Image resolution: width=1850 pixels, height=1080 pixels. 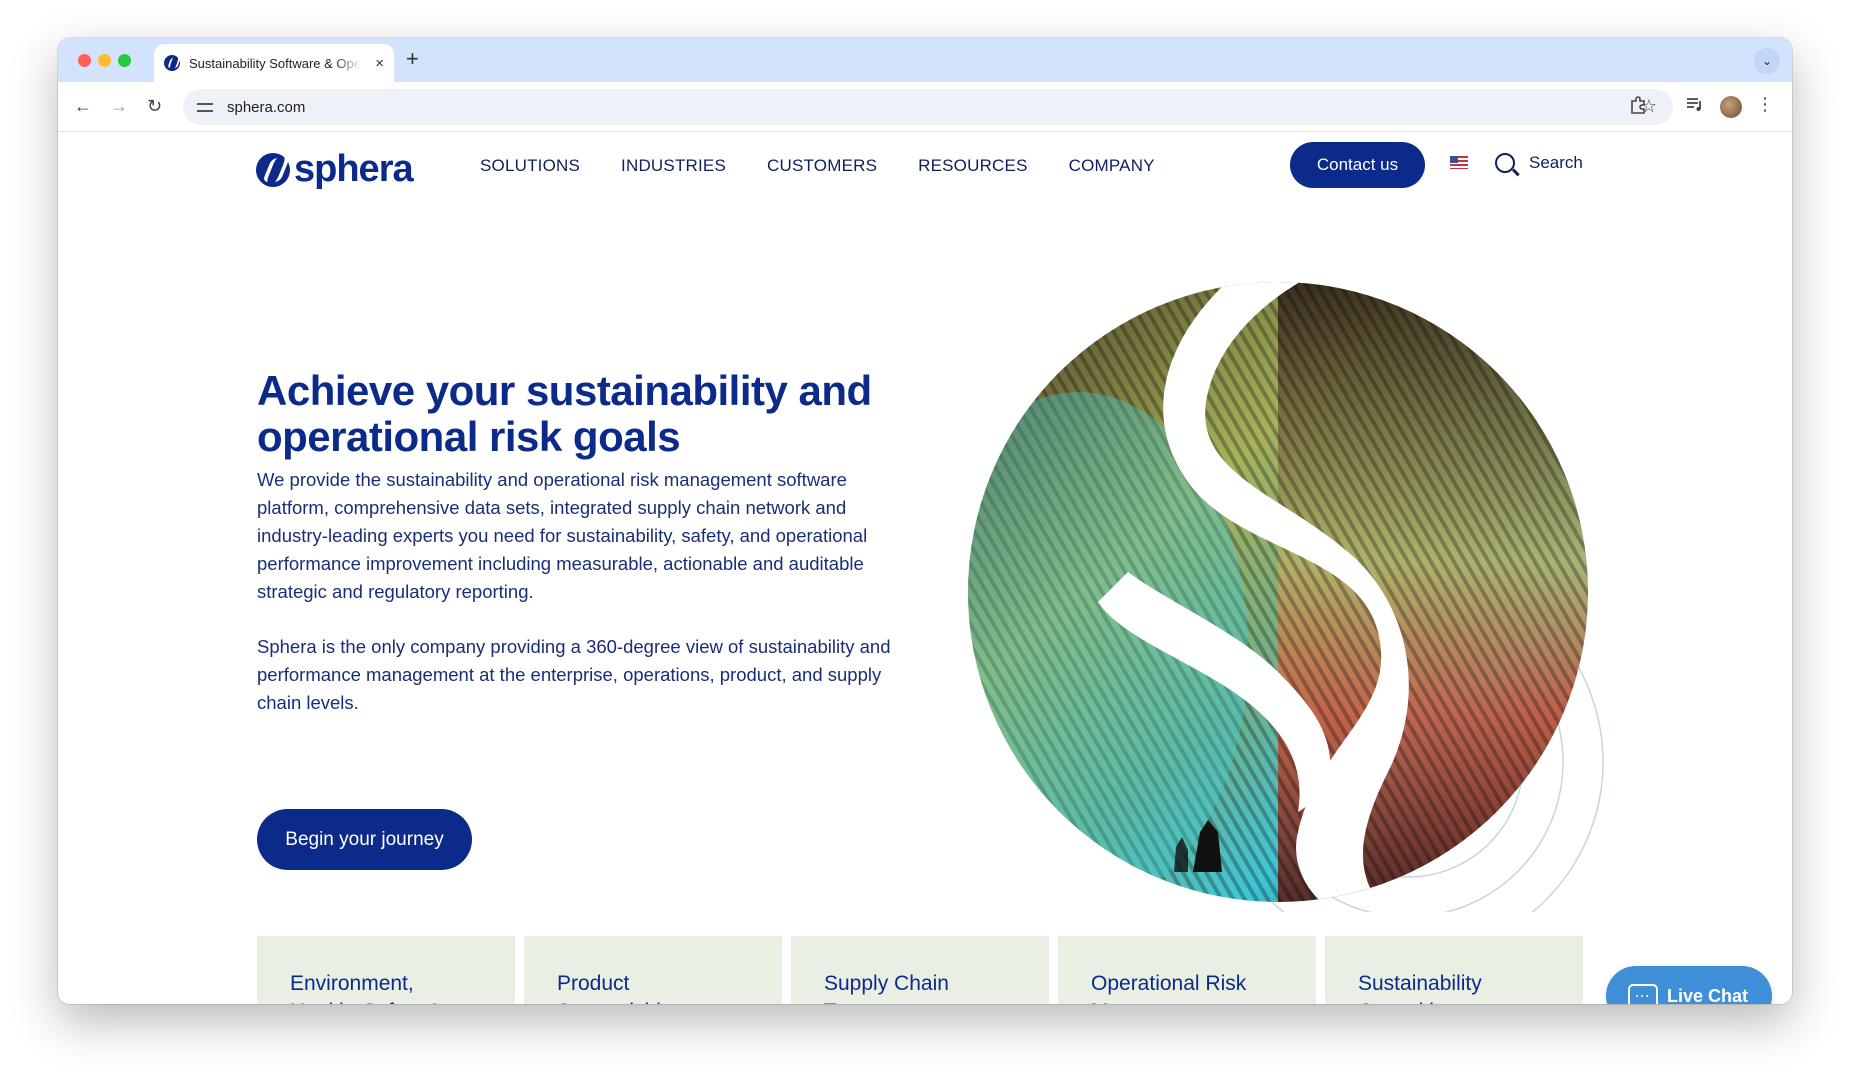 What do you see at coordinates (1638, 107) in the screenshot?
I see `extensions-puzzle-icon` at bounding box center [1638, 107].